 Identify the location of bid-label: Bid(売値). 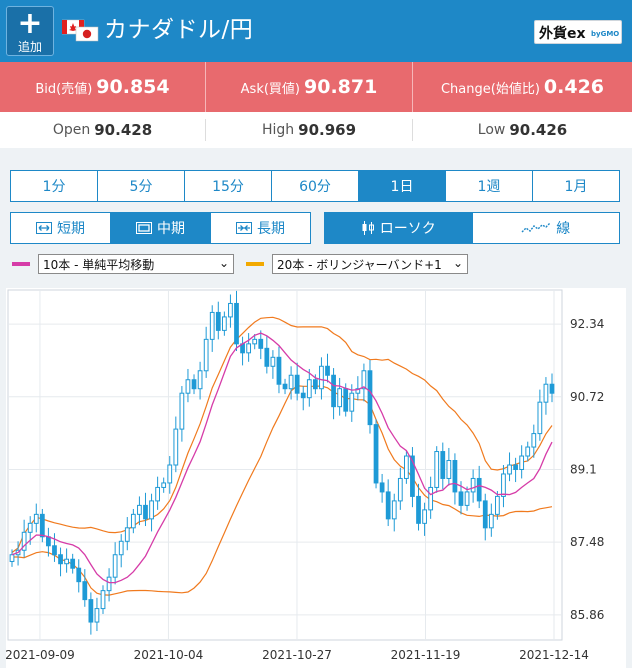
(64, 89).